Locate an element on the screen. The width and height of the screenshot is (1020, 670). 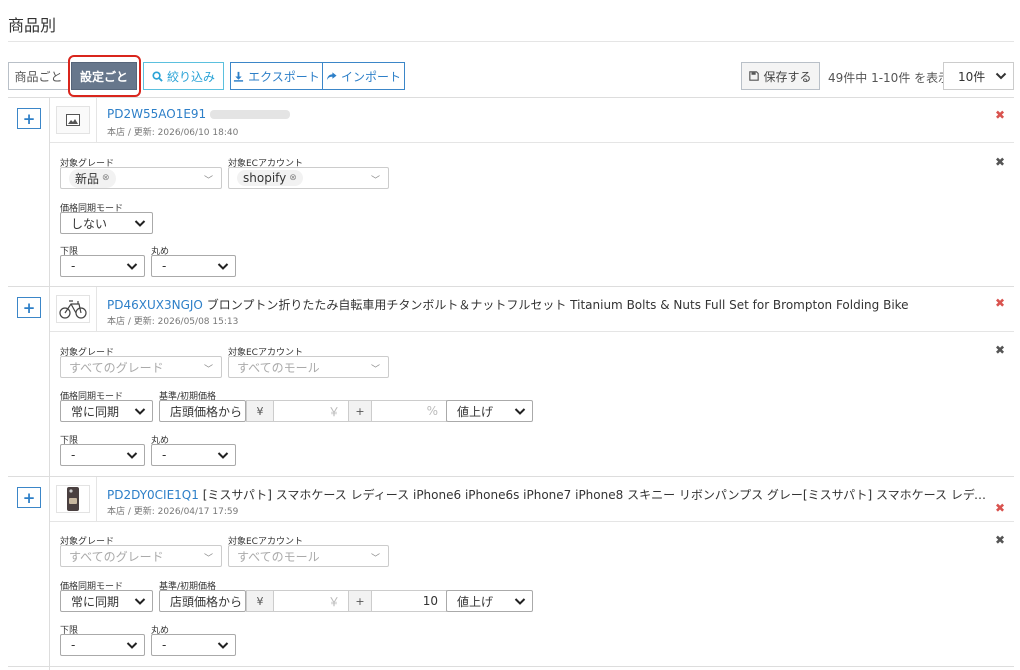
filter-button: 絞り込み is located at coordinates (183, 76).